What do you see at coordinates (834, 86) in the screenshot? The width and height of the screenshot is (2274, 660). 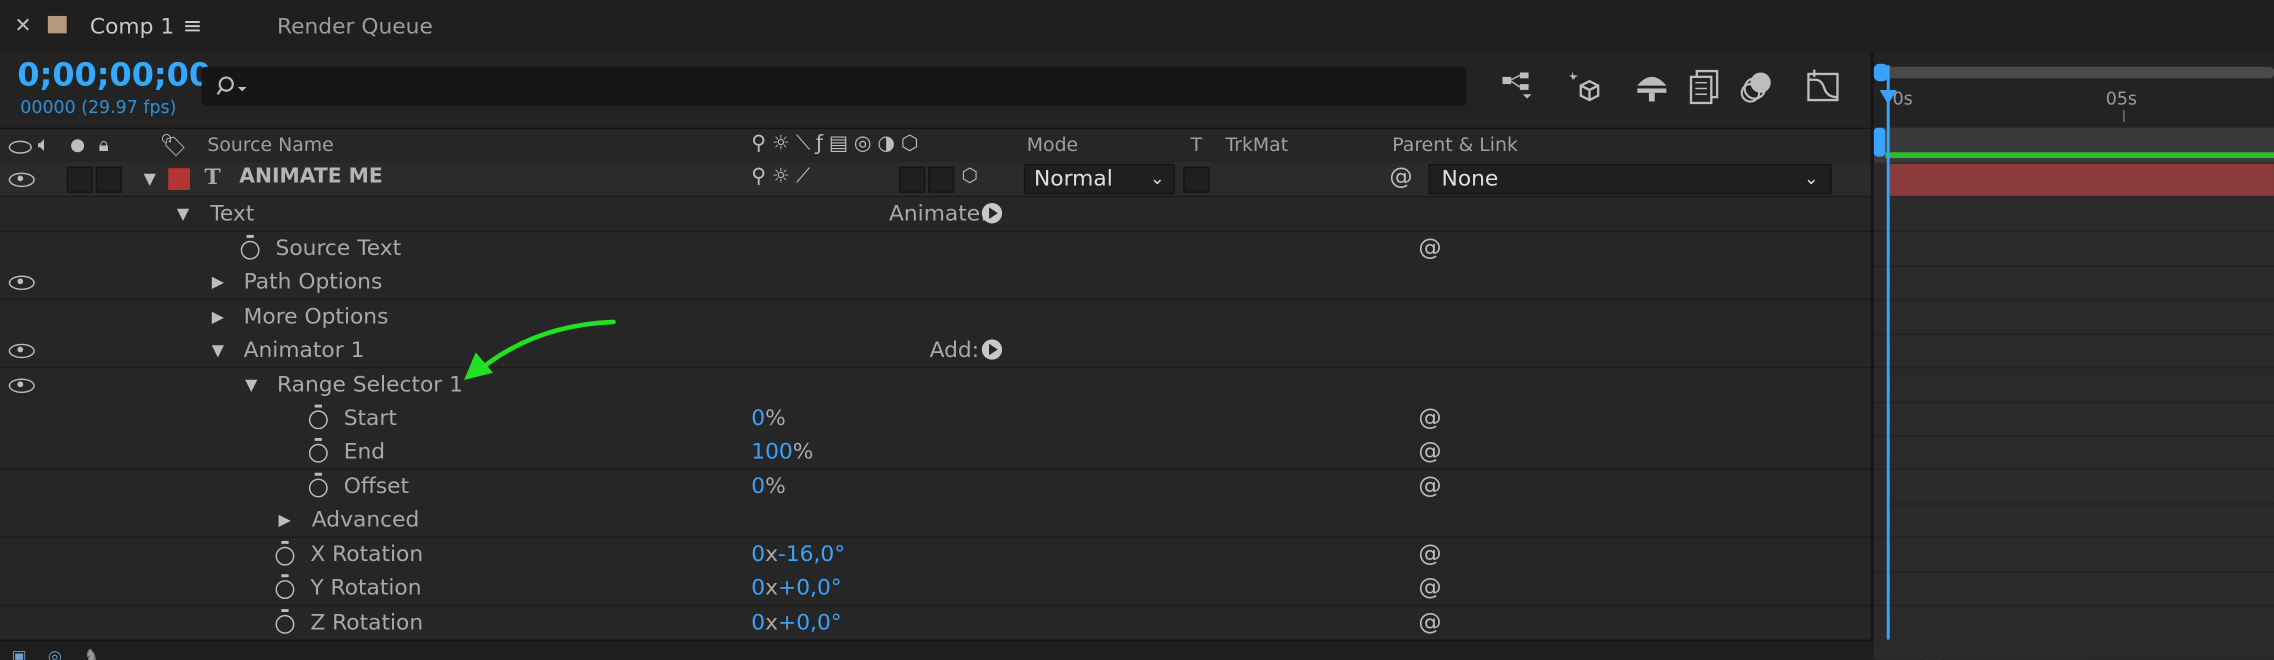 I see `search-input` at bounding box center [834, 86].